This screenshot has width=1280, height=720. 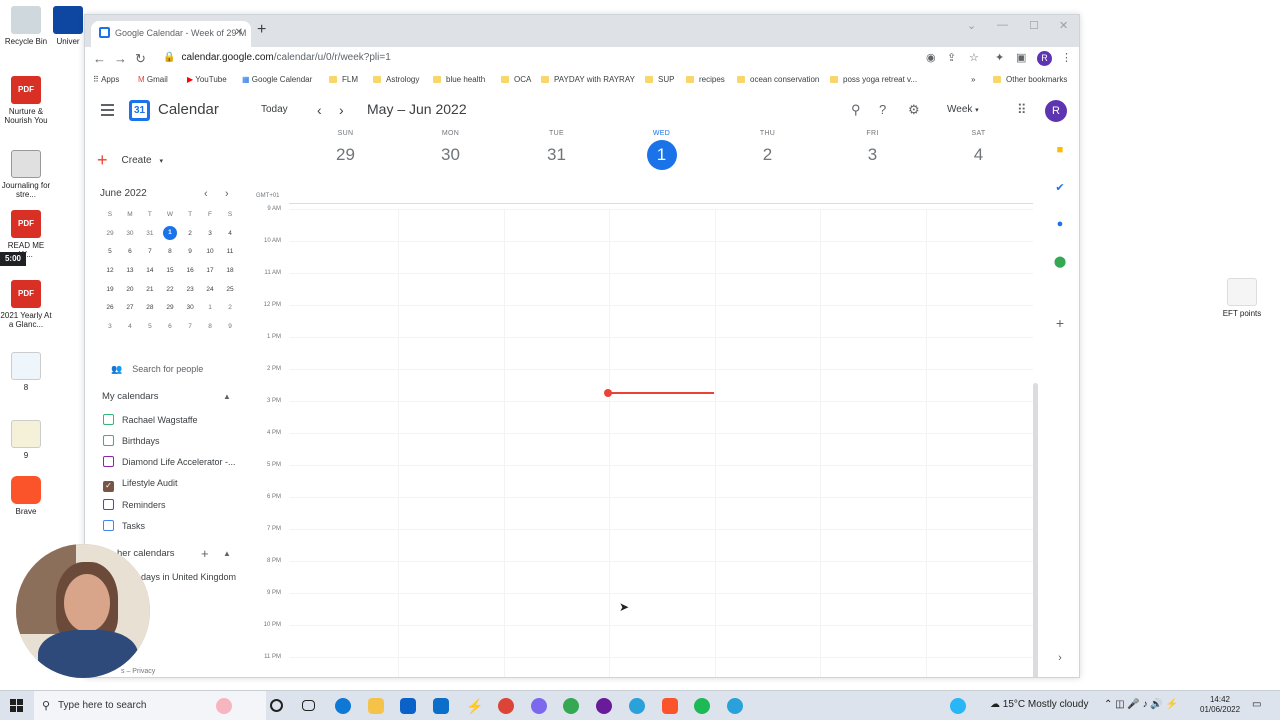 What do you see at coordinates (227, 553) in the screenshot?
I see `chevron-up-icon: ▲` at bounding box center [227, 553].